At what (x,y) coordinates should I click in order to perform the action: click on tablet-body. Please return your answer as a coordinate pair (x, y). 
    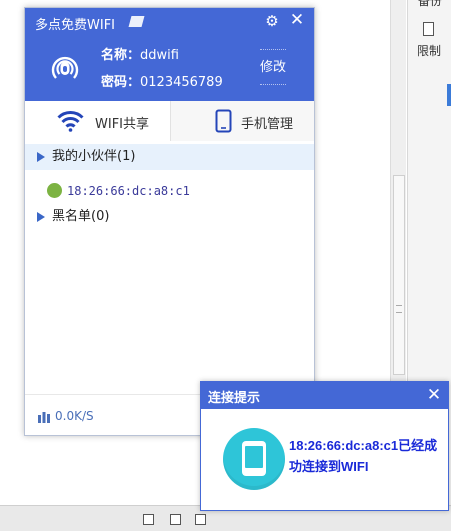
    Looking at the image, I should click on (254, 458).